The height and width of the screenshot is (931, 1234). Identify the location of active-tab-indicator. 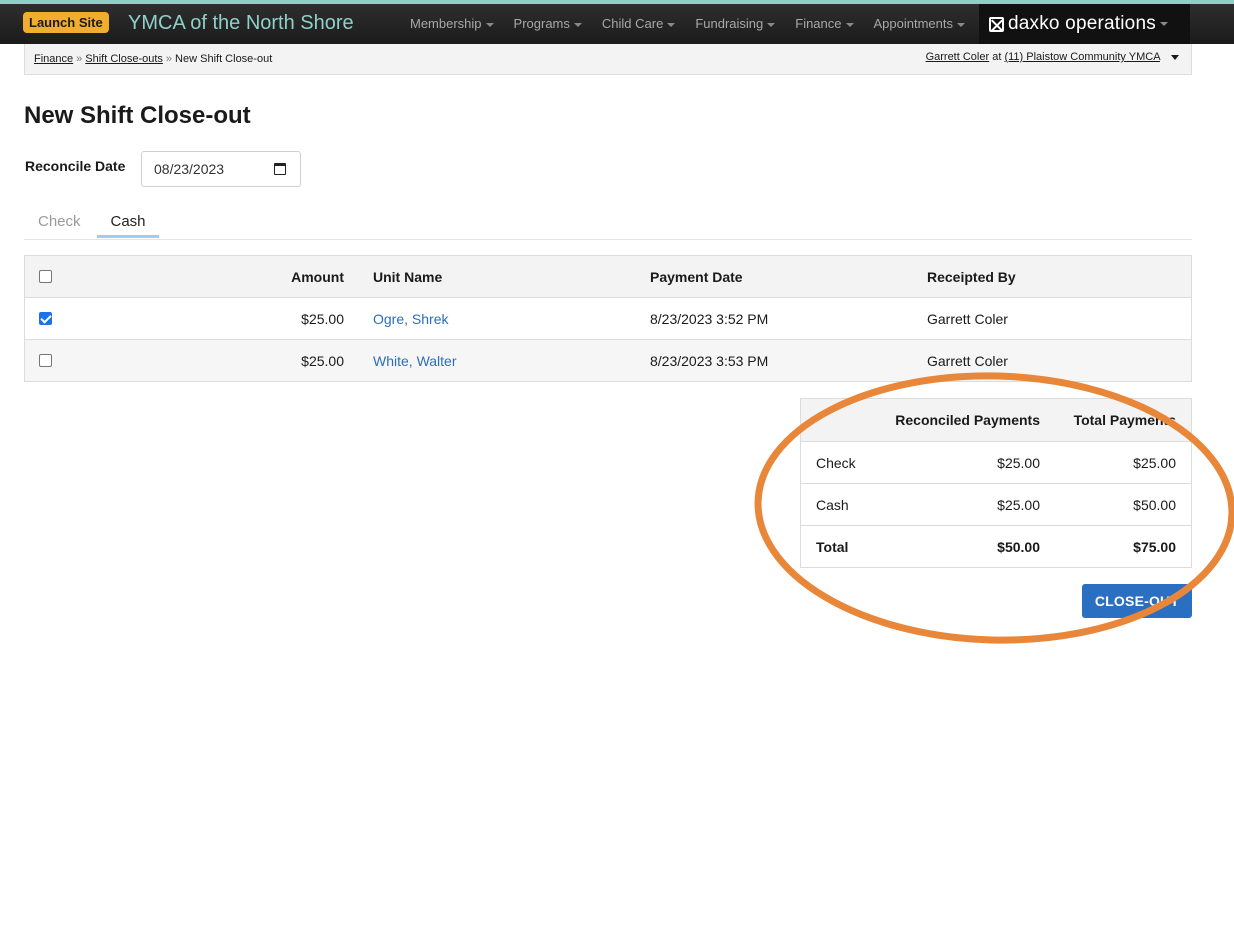
(128, 236).